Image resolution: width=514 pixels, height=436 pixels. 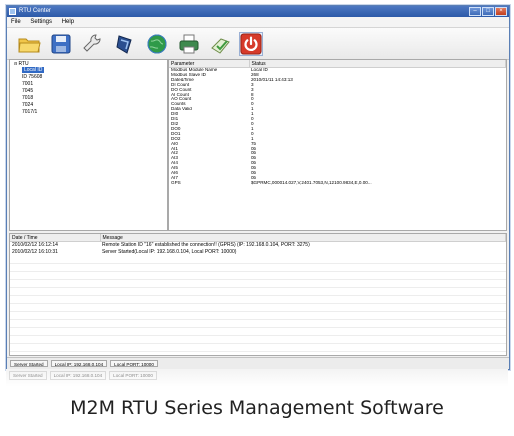 What do you see at coordinates (88, 91) in the screenshot?
I see `tree-item: 7045` at bounding box center [88, 91].